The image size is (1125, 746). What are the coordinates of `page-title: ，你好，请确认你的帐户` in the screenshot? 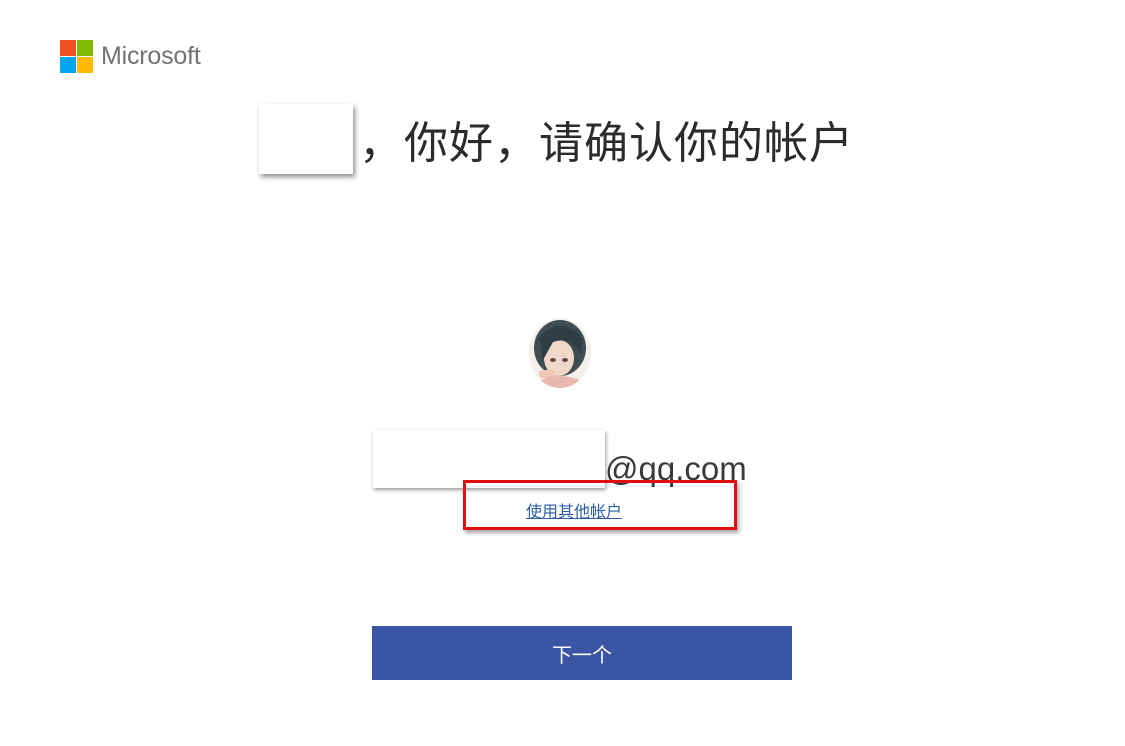 It's located at (556, 139).